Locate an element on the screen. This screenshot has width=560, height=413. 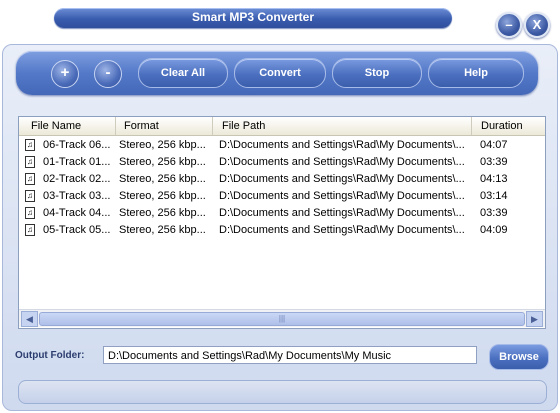
list-header: File Name Format File Path Duration is located at coordinates (282, 126).